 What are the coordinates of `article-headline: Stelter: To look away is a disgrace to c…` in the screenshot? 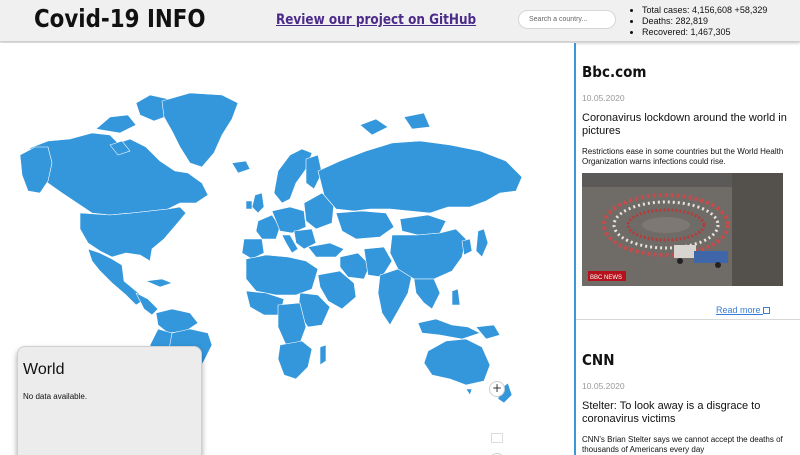 It's located at (688, 413).